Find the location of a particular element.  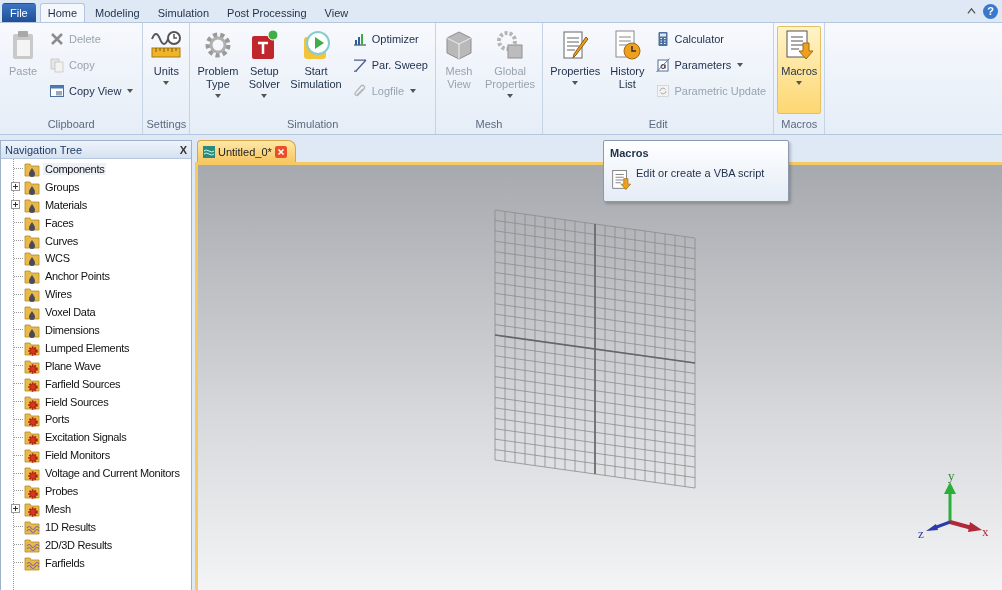

ribbon-tab: Home is located at coordinates (62, 12).